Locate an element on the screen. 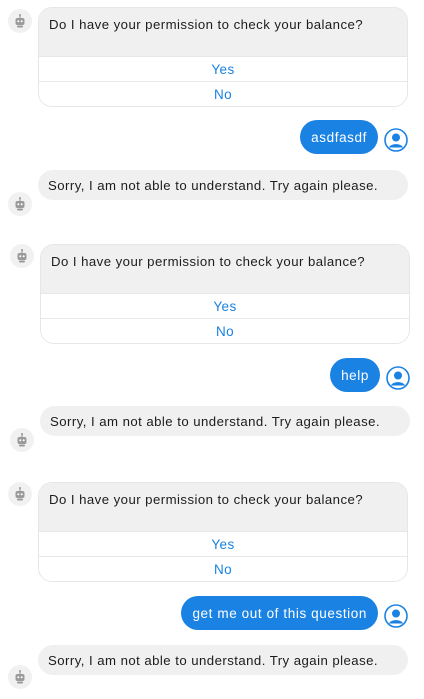 Image resolution: width=424 pixels, height=699 pixels. user-message: get me out of this question is located at coordinates (279, 613).